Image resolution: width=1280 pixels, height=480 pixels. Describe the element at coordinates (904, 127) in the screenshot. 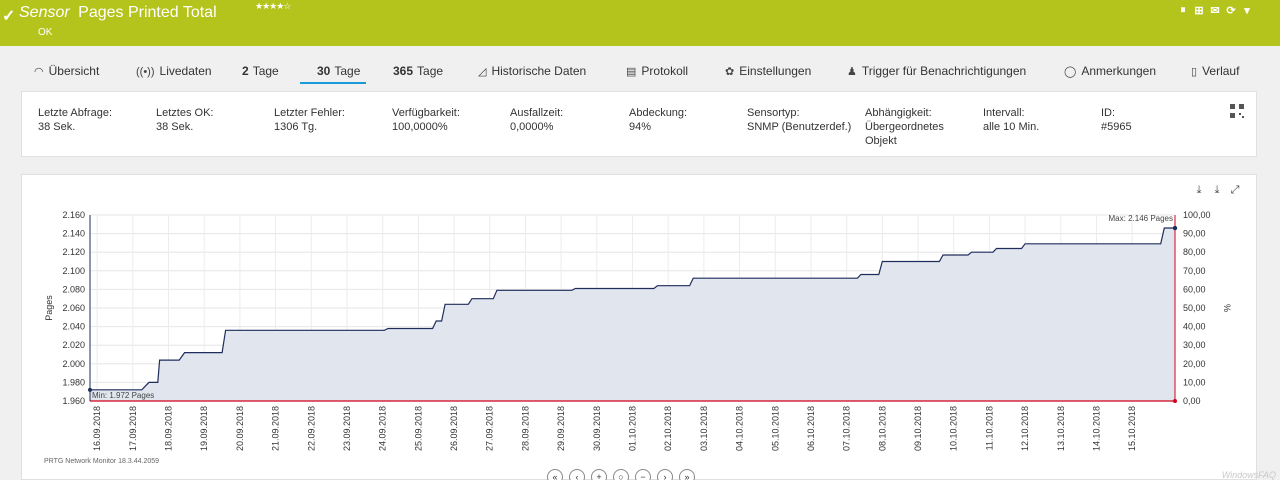

I see `info-dependency: Abhängigkeit: Übergeordnetes Objekt` at that location.